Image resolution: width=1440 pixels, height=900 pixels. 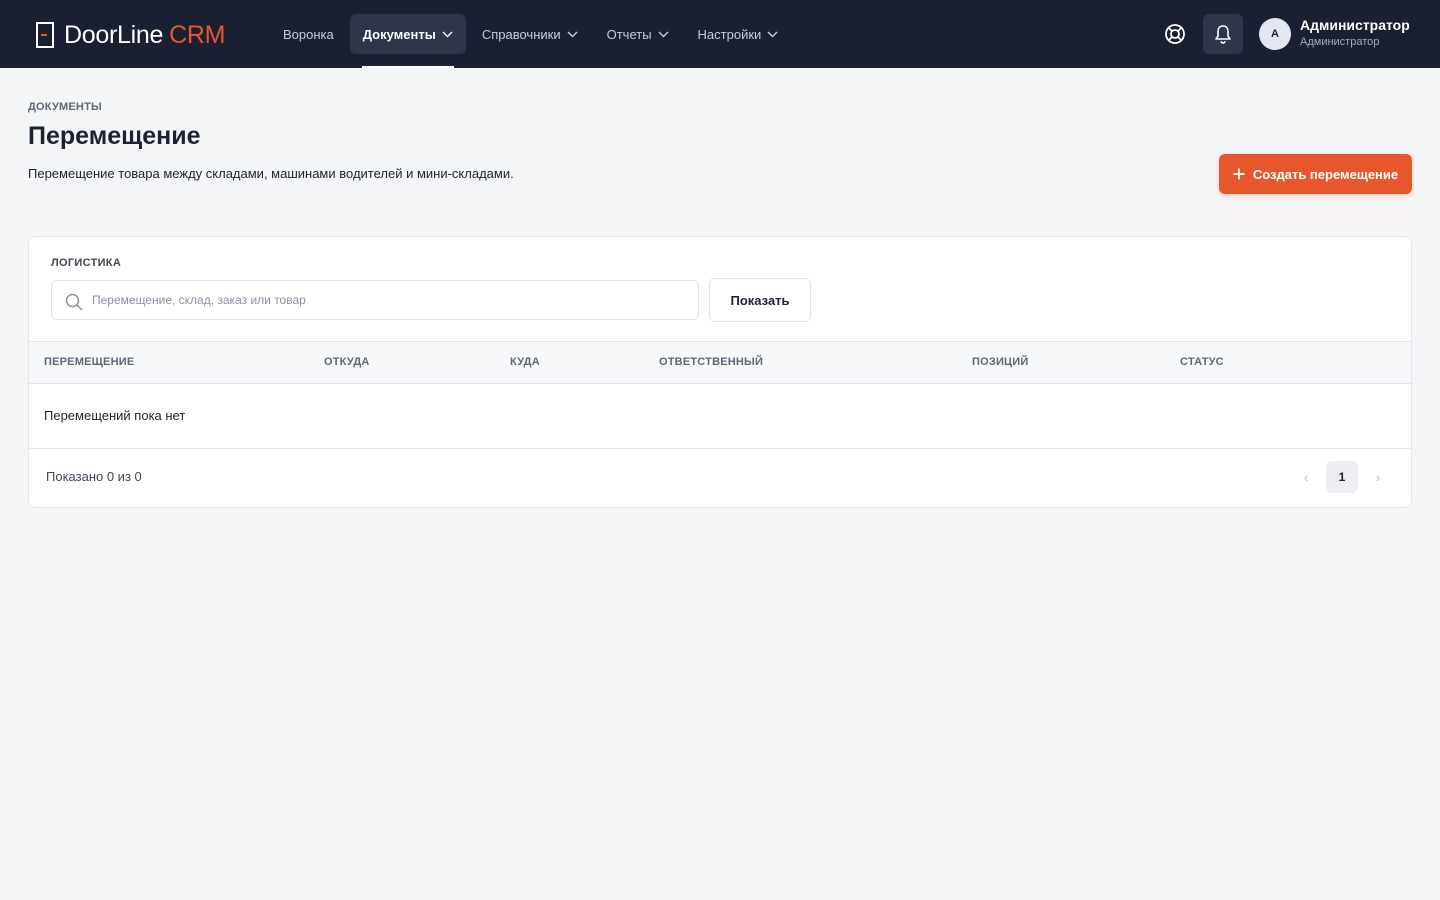 I want to click on user-role: Администратор, so click(x=1340, y=42).